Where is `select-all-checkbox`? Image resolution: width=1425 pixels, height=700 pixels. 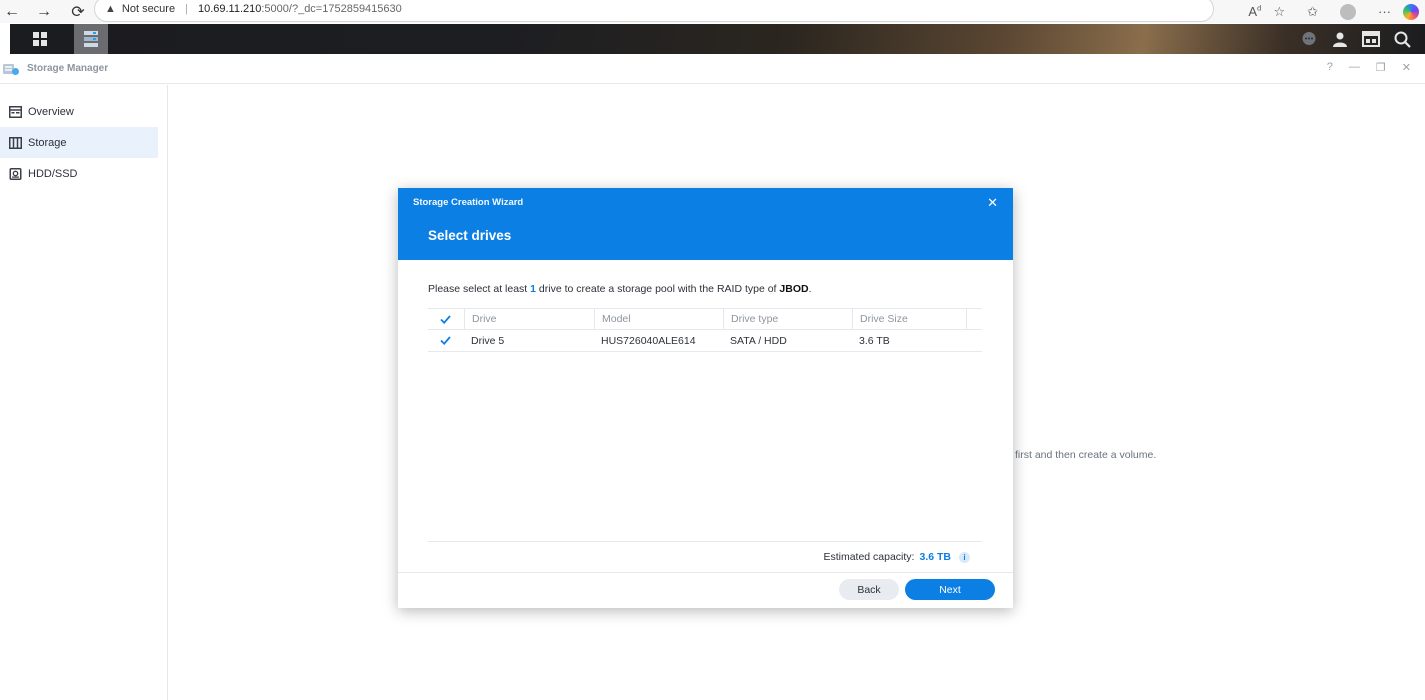
select-all-checkbox is located at coordinates (446, 319).